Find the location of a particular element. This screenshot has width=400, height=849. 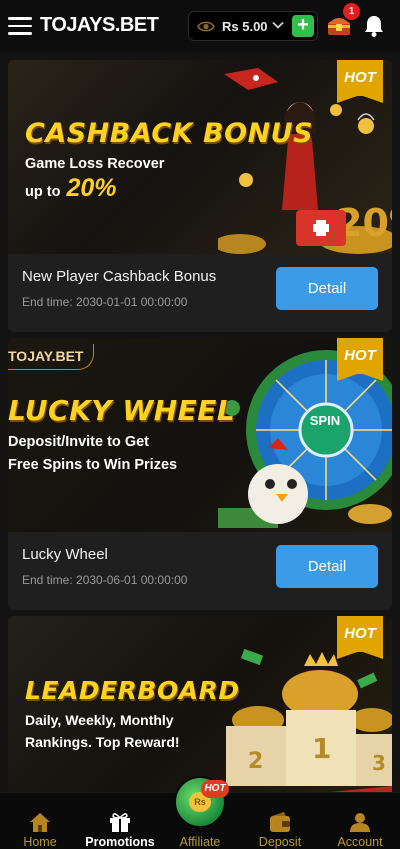

nav-label: Affiliate is located at coordinates (200, 842).